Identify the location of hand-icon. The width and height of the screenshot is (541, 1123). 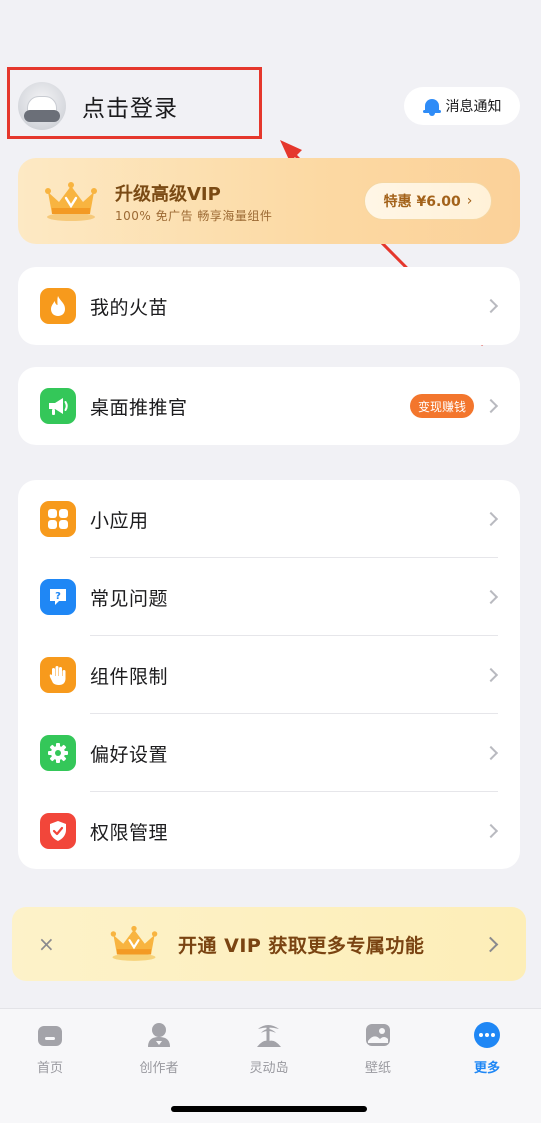
(58, 675).